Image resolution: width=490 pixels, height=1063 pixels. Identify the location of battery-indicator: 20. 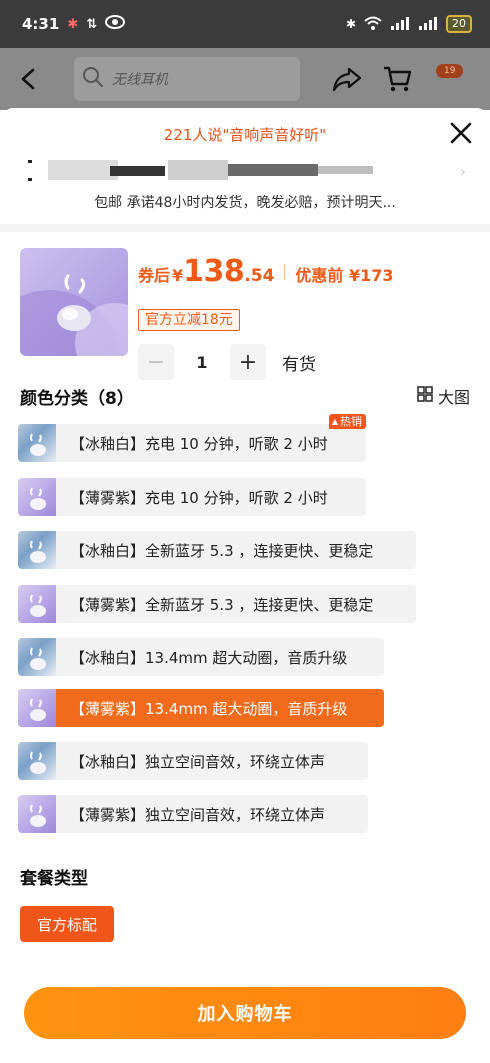
(459, 24).